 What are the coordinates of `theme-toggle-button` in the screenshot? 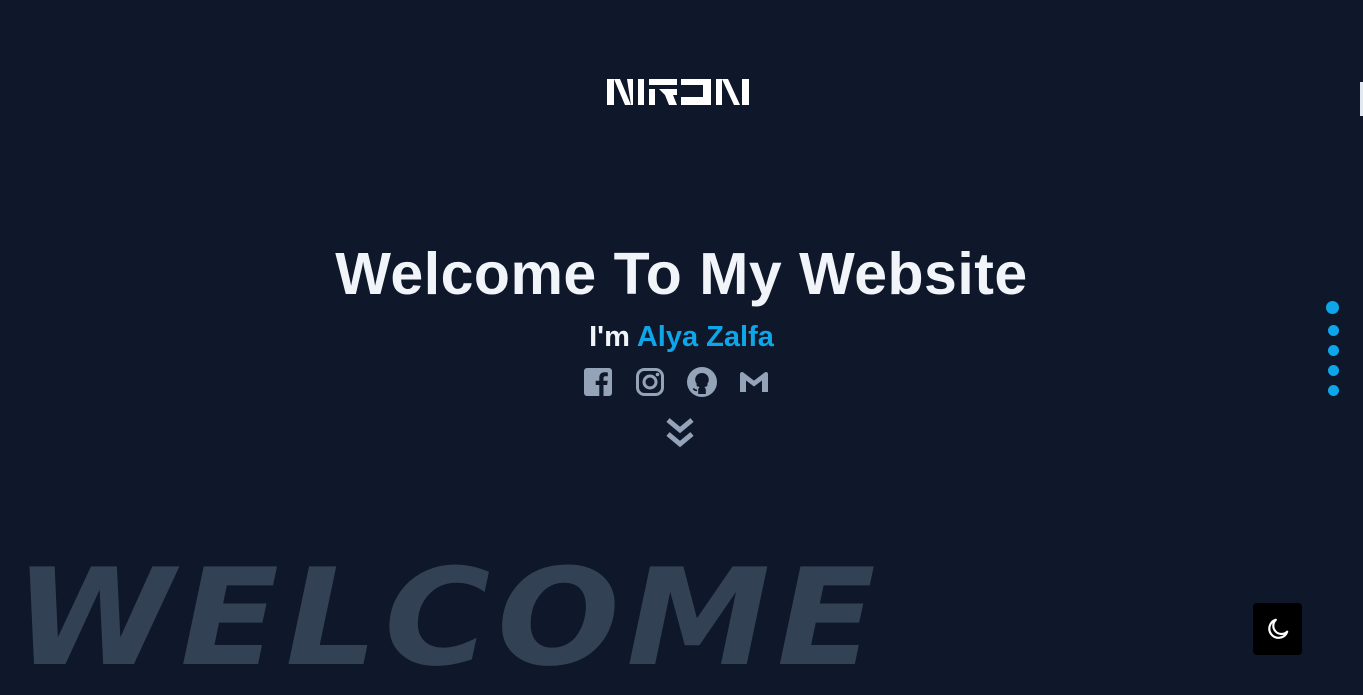 It's located at (1277, 629).